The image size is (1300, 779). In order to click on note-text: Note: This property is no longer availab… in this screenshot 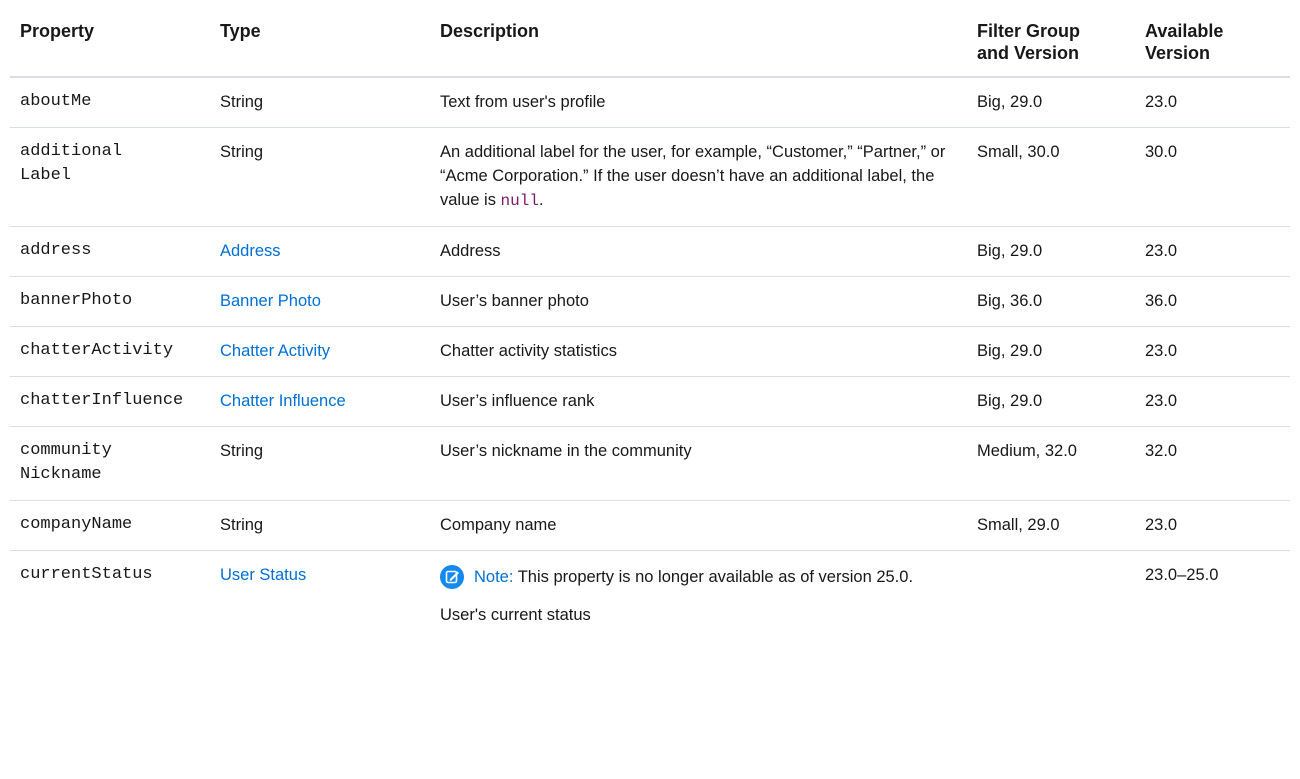, I will do `click(694, 577)`.